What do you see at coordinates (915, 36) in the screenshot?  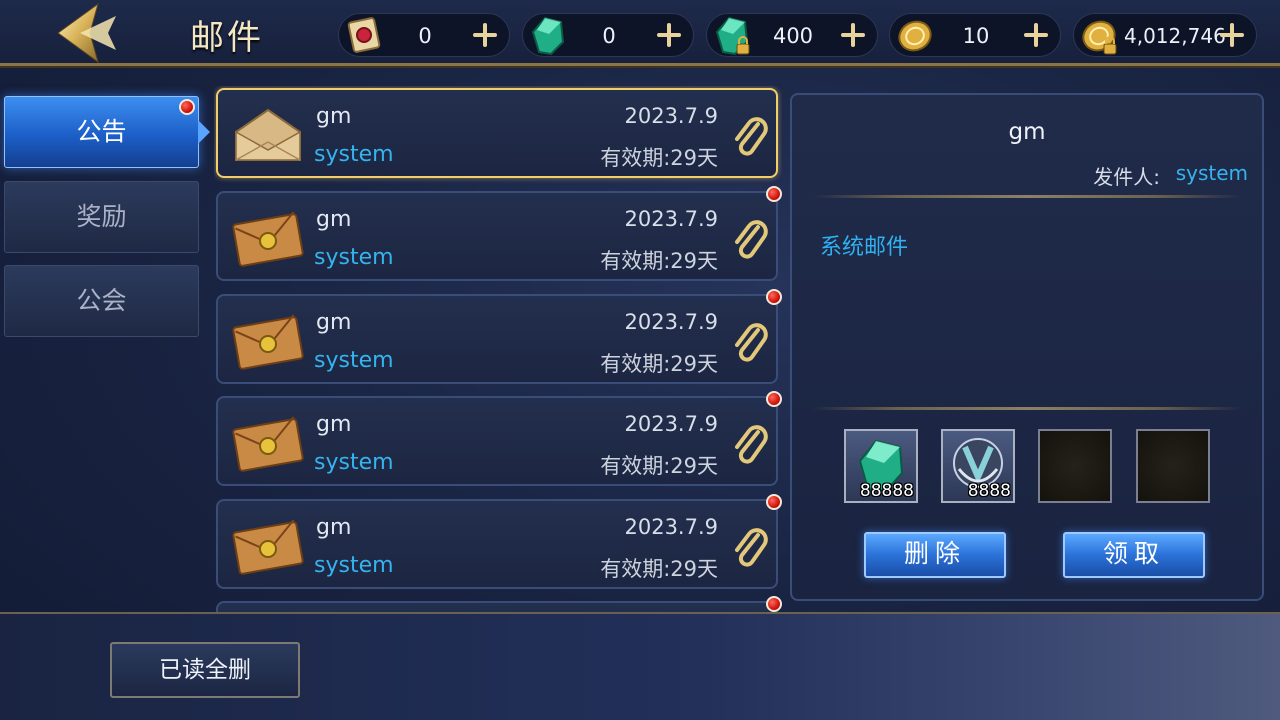 I see `gold-coin-icon` at bounding box center [915, 36].